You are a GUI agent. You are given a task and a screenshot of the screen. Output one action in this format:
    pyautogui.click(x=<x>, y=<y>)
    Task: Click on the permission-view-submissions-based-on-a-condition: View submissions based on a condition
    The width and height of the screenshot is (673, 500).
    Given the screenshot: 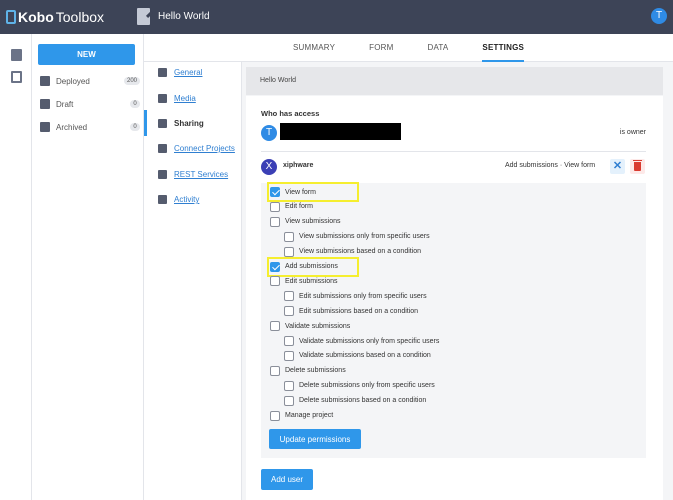 What is the action you would take?
    pyautogui.click(x=353, y=251)
    